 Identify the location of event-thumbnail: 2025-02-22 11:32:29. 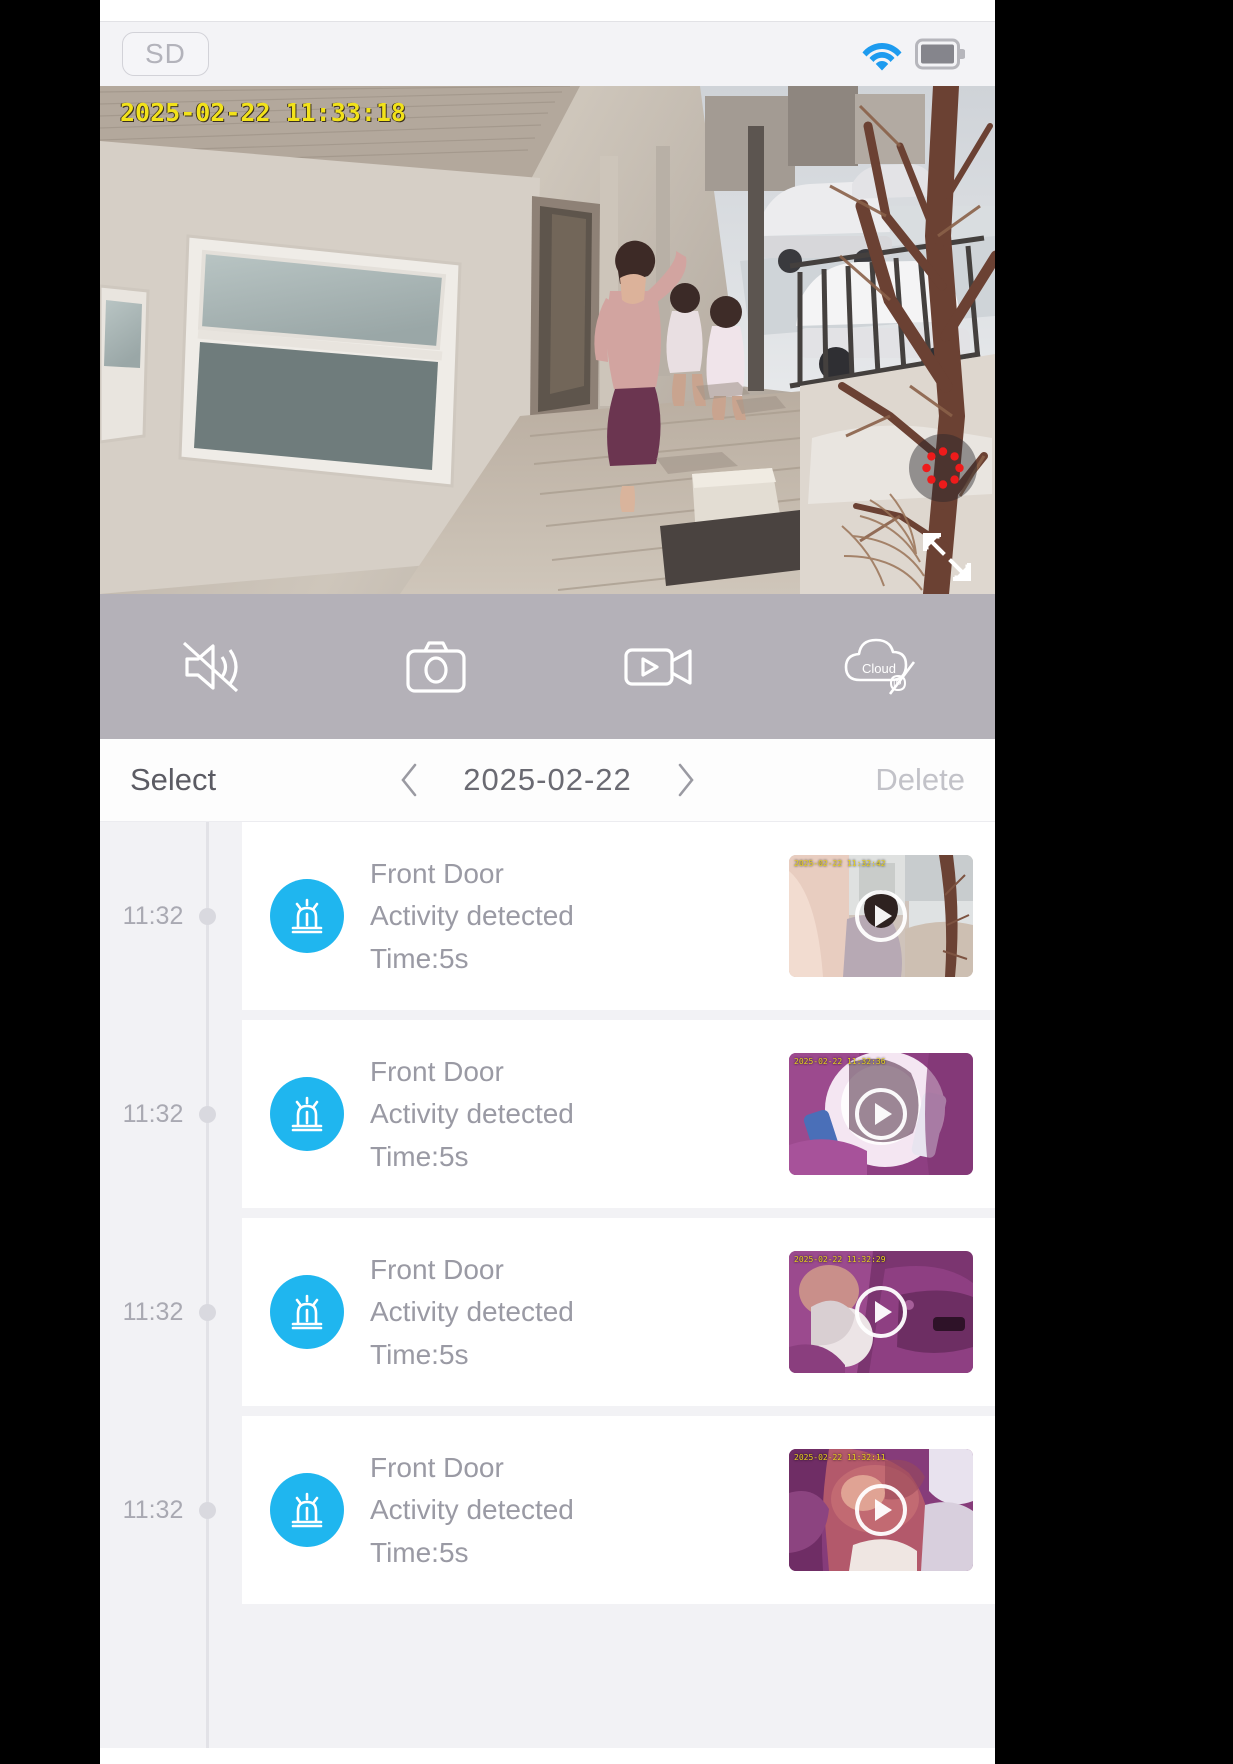
(881, 1312).